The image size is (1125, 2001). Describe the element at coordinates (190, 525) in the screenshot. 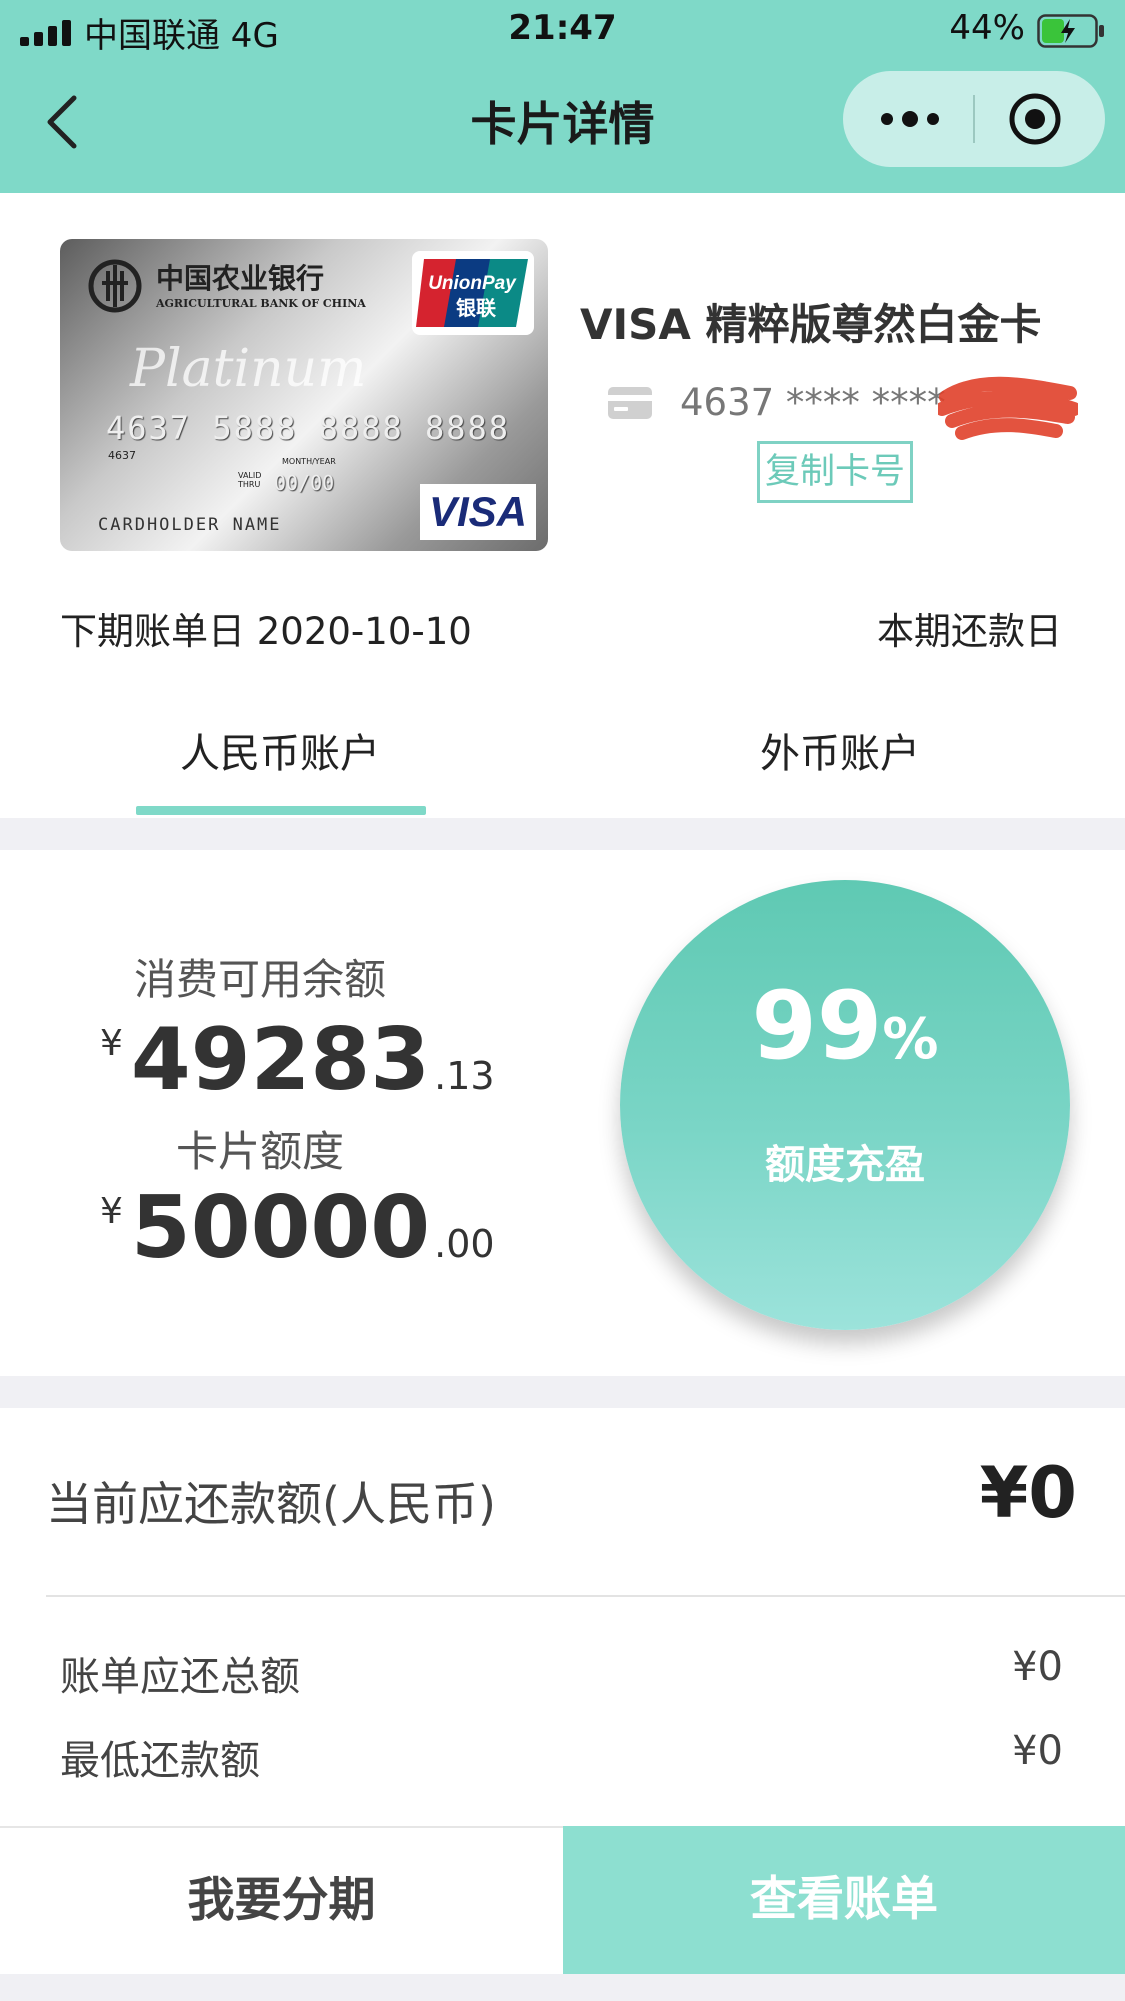

I see `cardholder-name: CARDHOLDER NAME` at that location.